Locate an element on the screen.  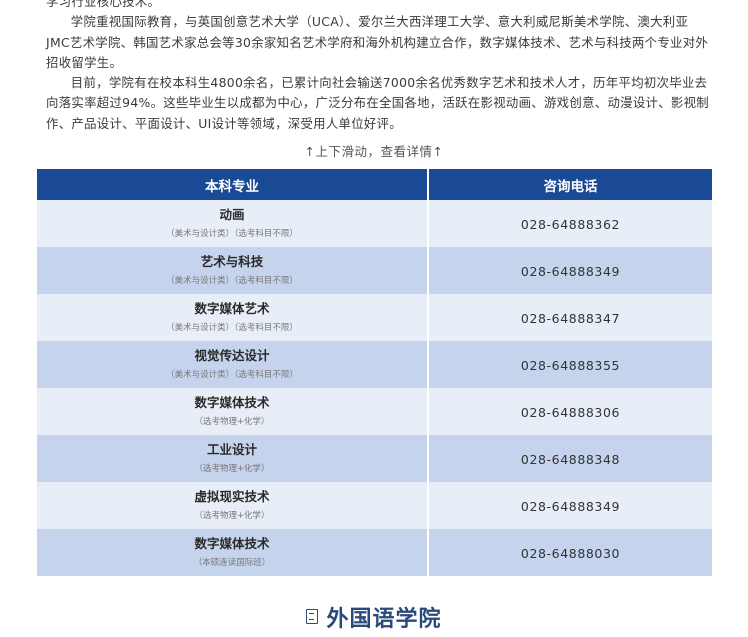
table-row: 动画 （美术与设计类）（选考科目不限） 028-64888362 is located at coordinates (374, 223).